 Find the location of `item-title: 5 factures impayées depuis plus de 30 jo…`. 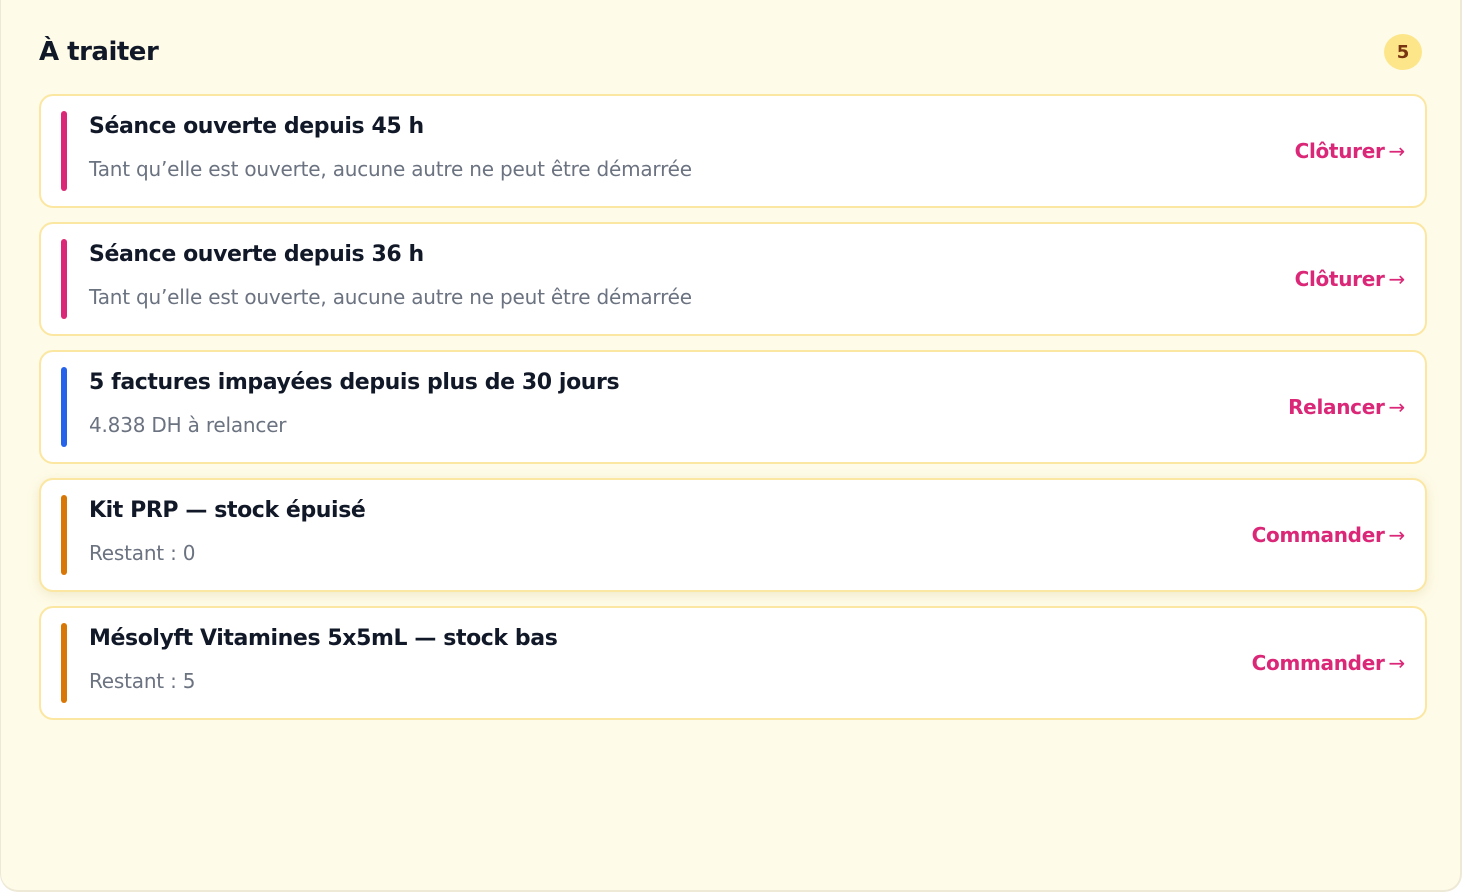

item-title: 5 factures impayées depuis plus de 30 jo… is located at coordinates (354, 382).